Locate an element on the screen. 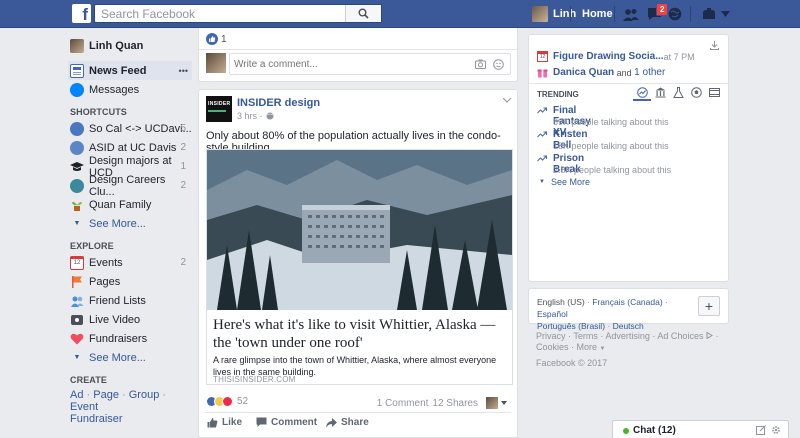 This screenshot has width=800, height=438. user-name: Linh Quan is located at coordinates (116, 45).